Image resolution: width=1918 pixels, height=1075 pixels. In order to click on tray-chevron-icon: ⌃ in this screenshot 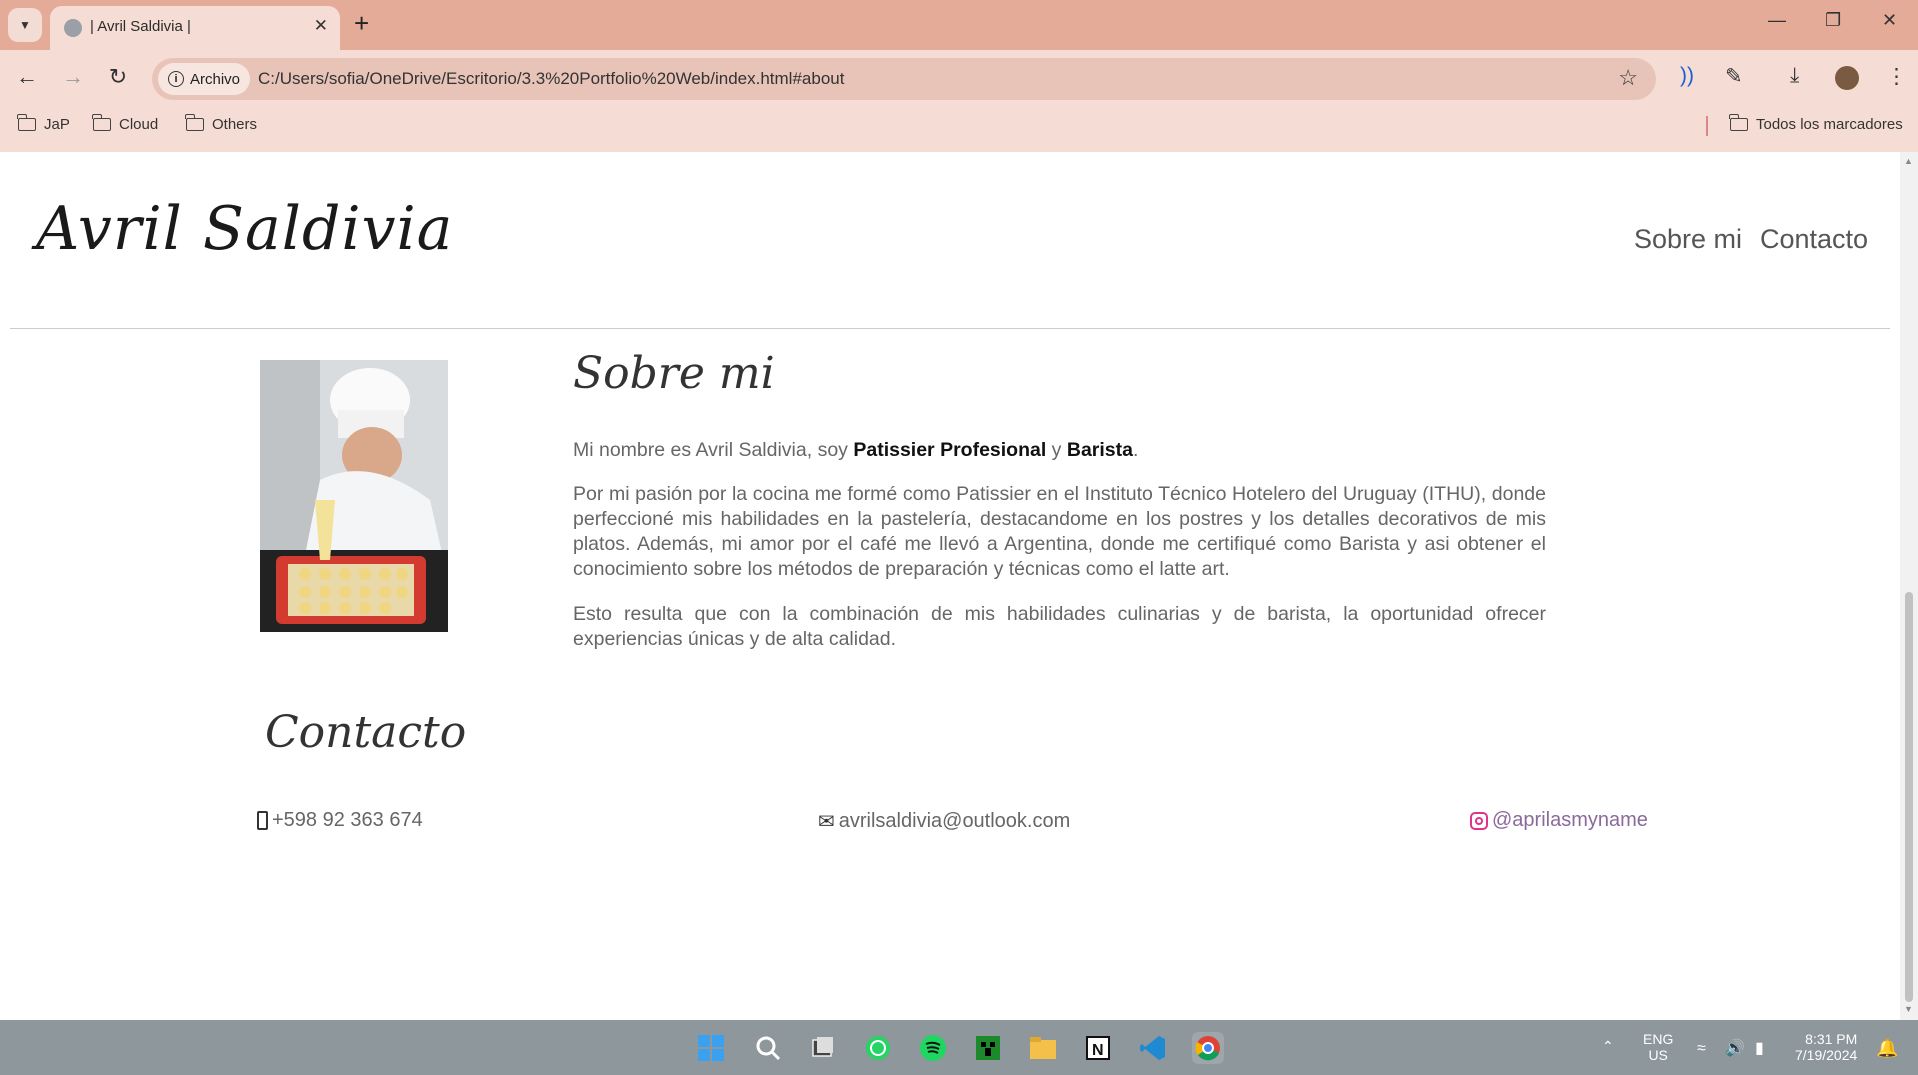, I will do `click(1608, 1046)`.